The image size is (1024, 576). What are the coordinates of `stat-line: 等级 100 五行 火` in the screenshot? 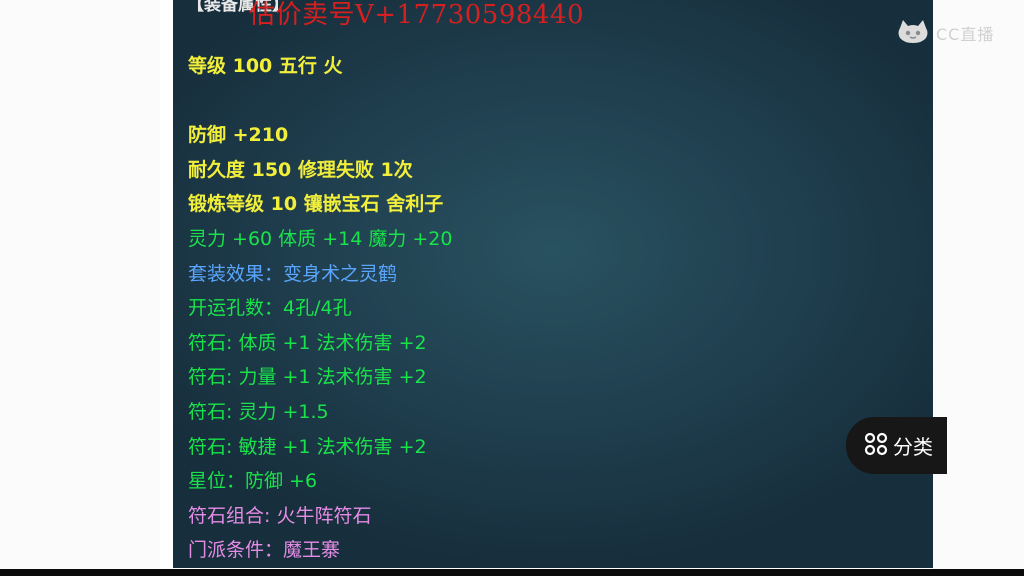 It's located at (265, 66).